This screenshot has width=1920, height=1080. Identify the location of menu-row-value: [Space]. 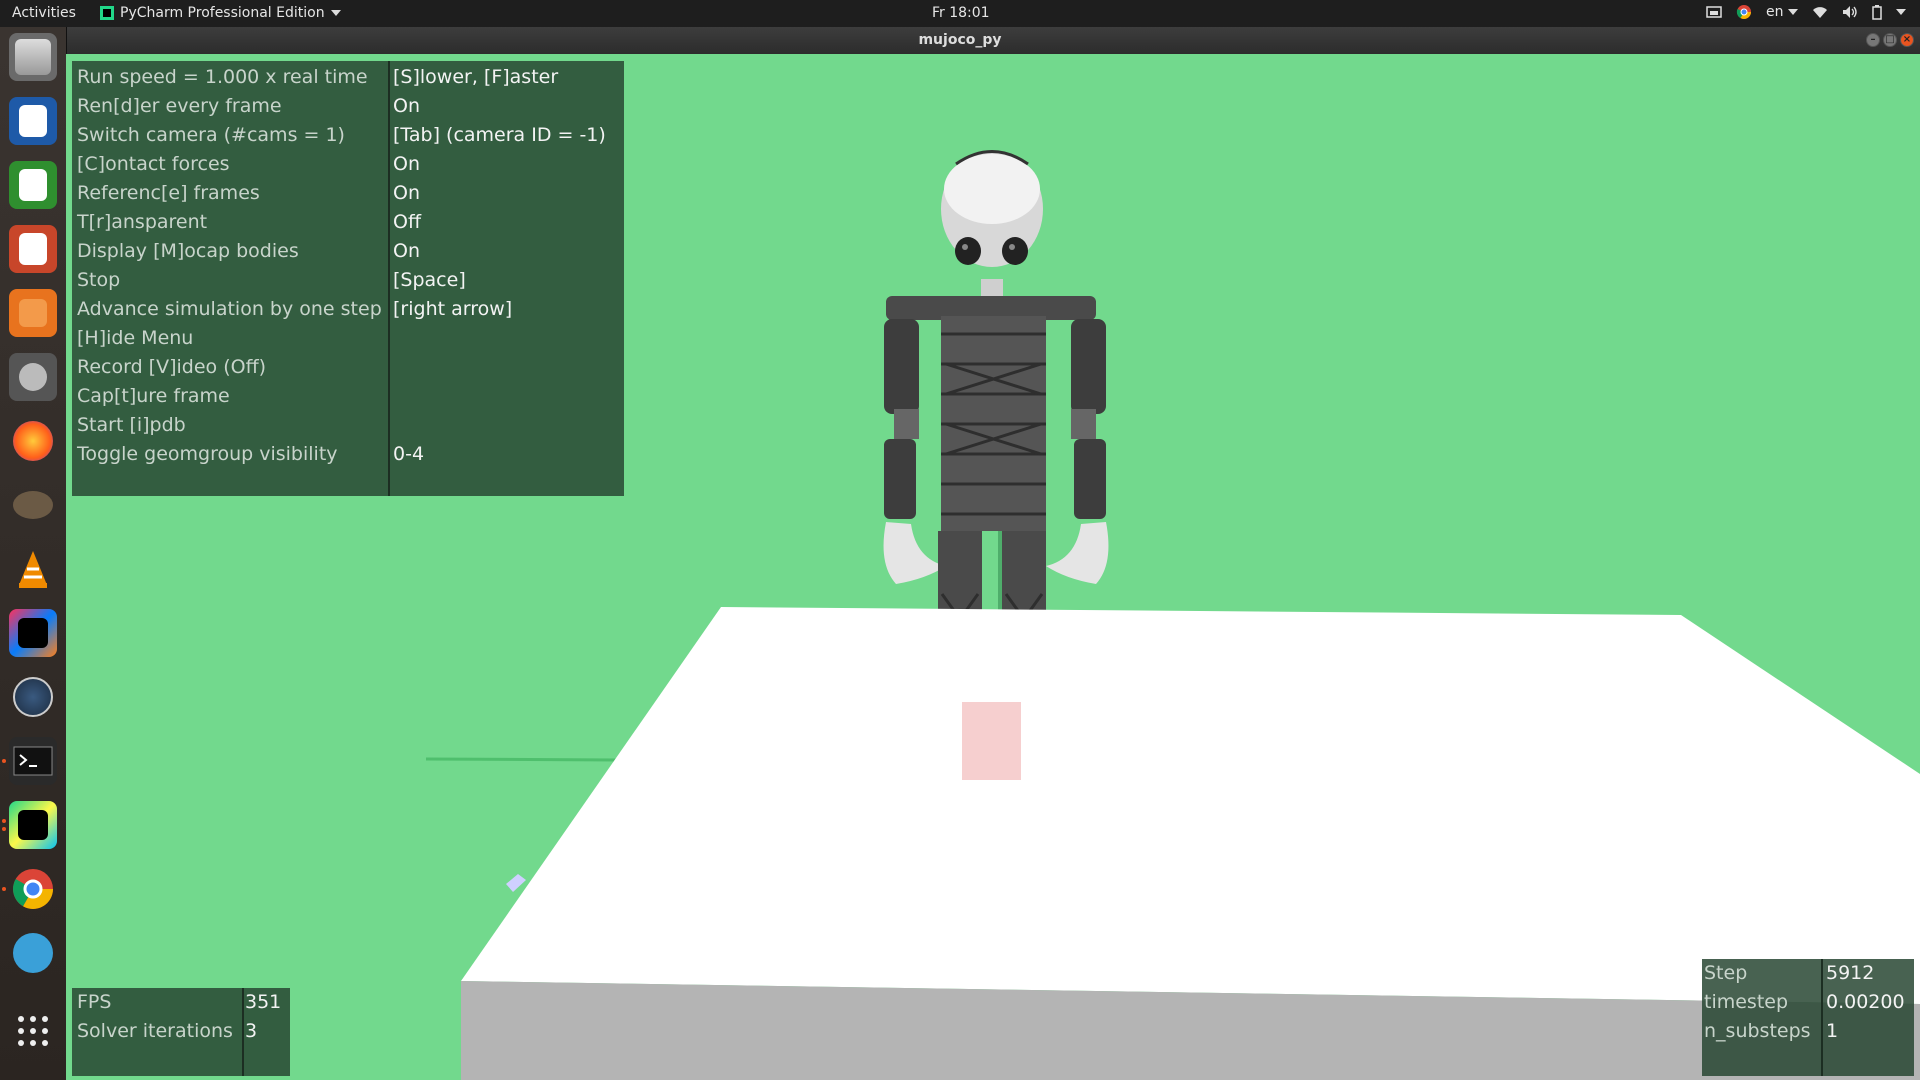
(429, 280).